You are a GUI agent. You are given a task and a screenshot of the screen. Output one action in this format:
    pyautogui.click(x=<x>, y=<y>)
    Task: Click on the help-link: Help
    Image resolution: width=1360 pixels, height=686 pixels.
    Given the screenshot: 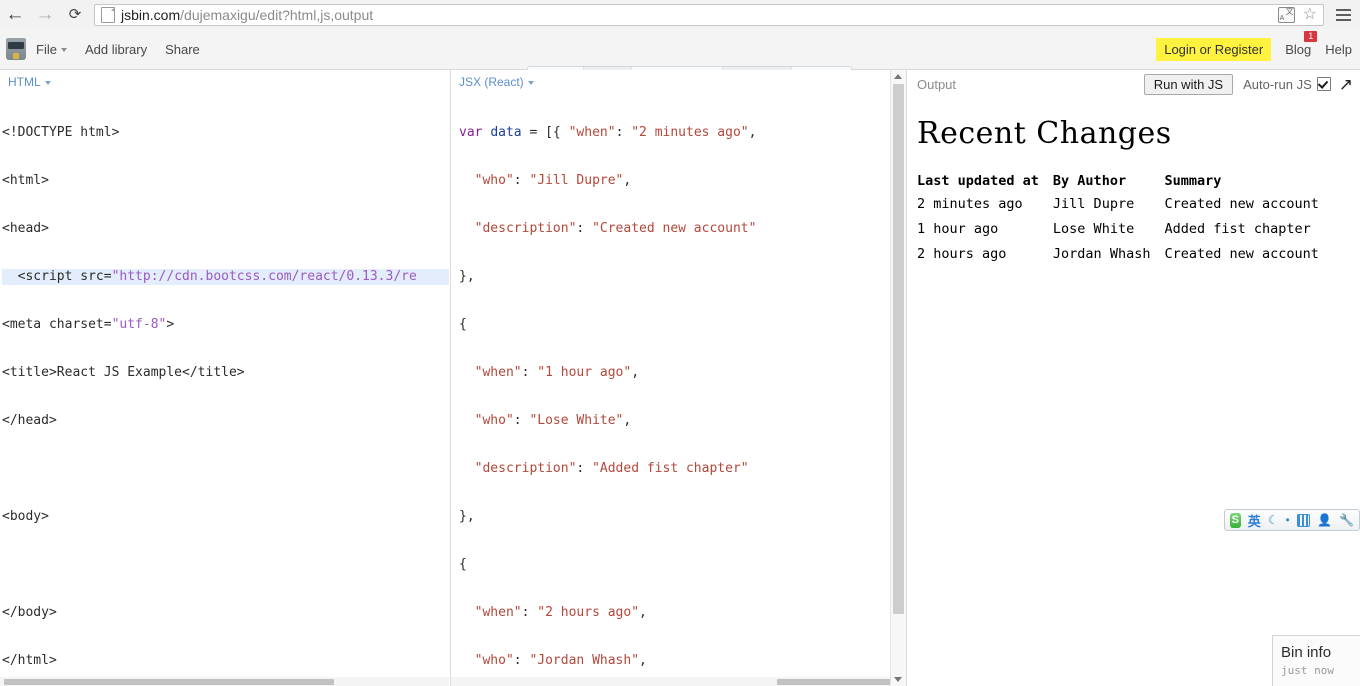 What is the action you would take?
    pyautogui.click(x=1338, y=49)
    